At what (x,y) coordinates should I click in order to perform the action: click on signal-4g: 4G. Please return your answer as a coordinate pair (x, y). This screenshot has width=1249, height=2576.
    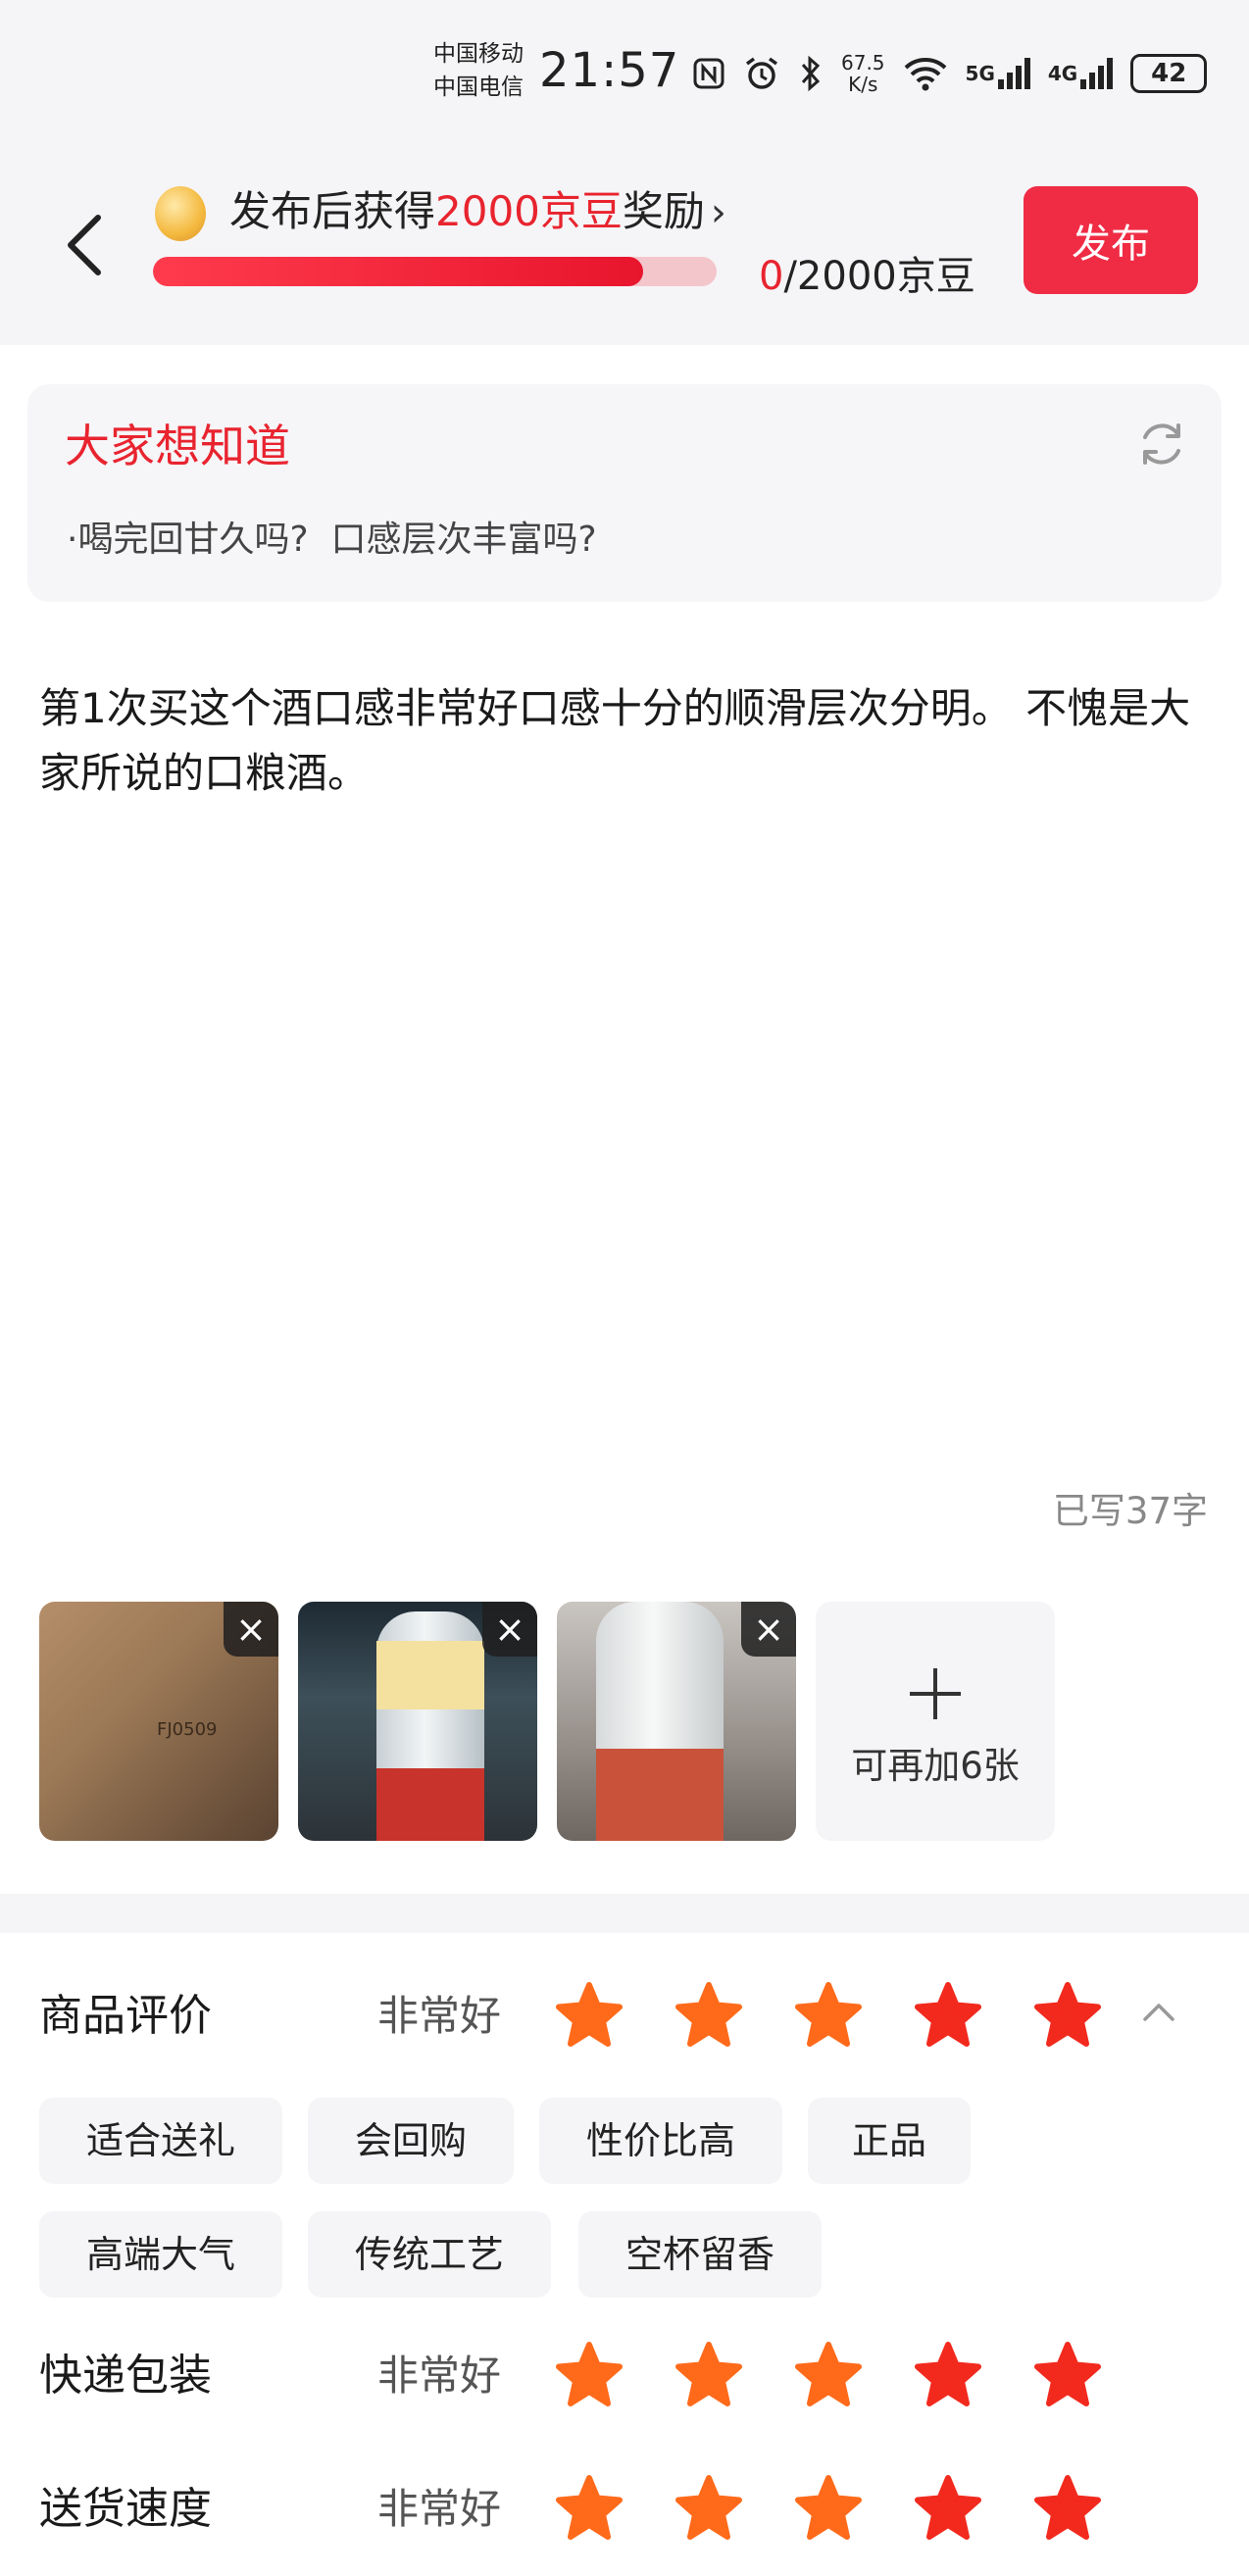
    Looking at the image, I should click on (1081, 73).